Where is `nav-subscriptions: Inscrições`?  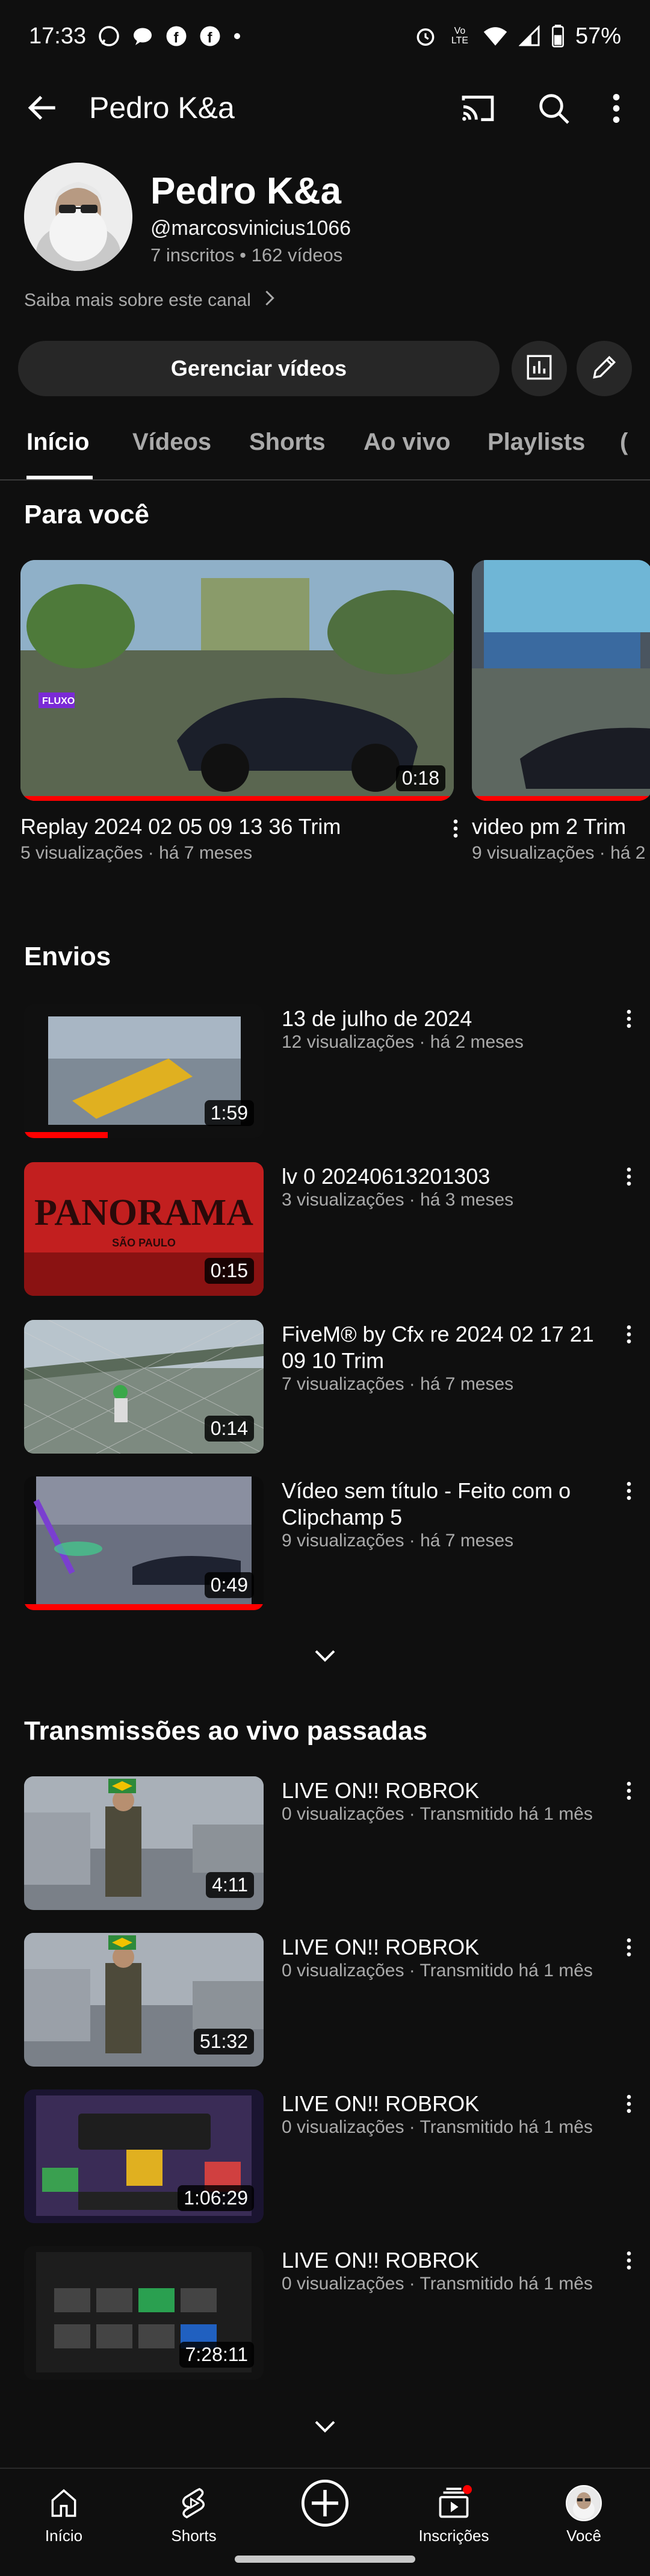
nav-subscriptions: Inscrições is located at coordinates (454, 2514).